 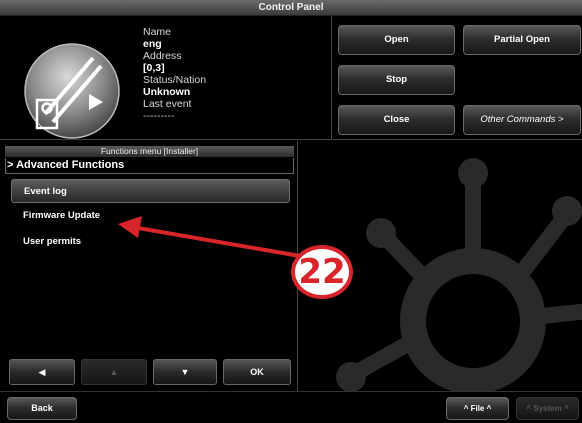 What do you see at coordinates (42, 408) in the screenshot?
I see `back-button: Back` at bounding box center [42, 408].